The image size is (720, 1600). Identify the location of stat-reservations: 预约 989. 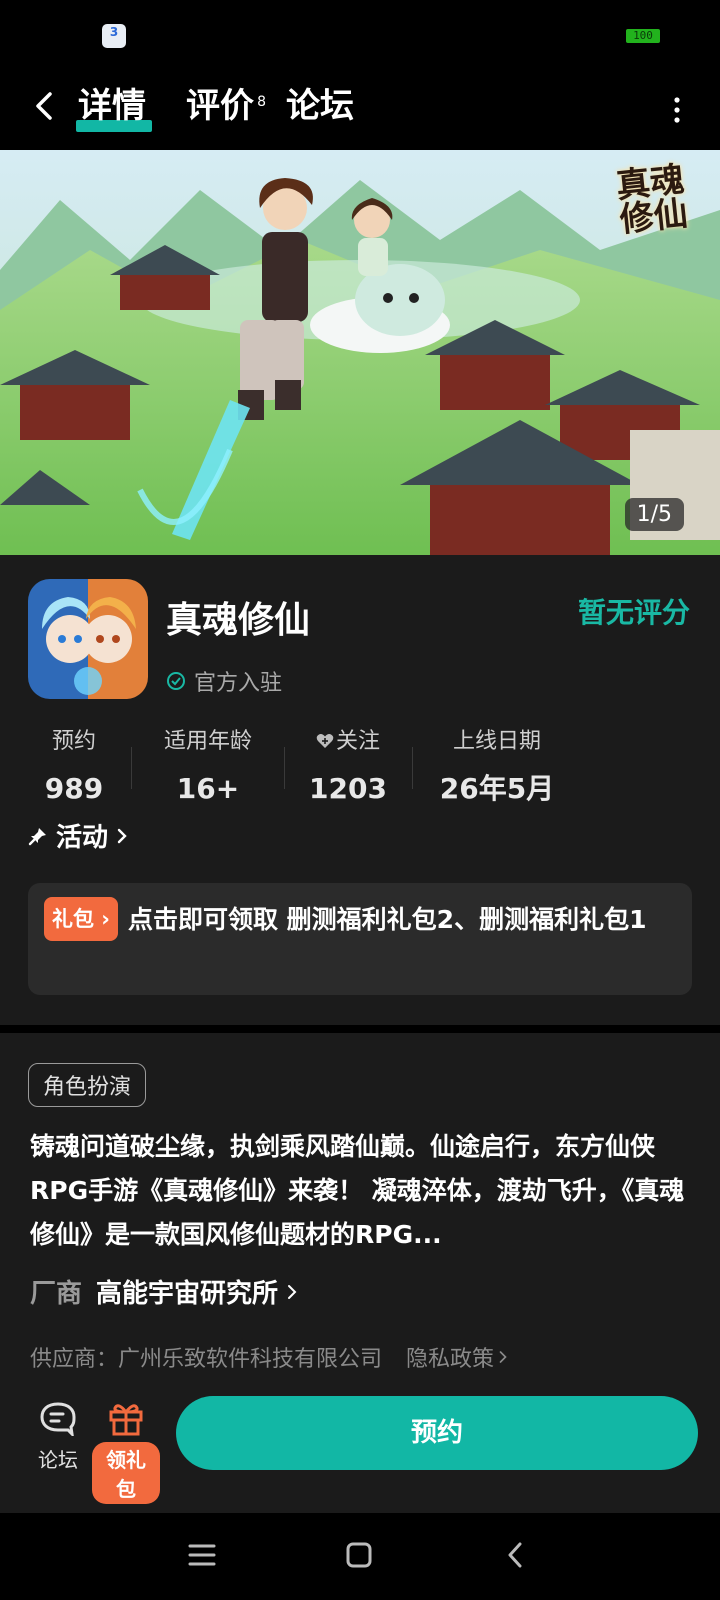
(74, 767).